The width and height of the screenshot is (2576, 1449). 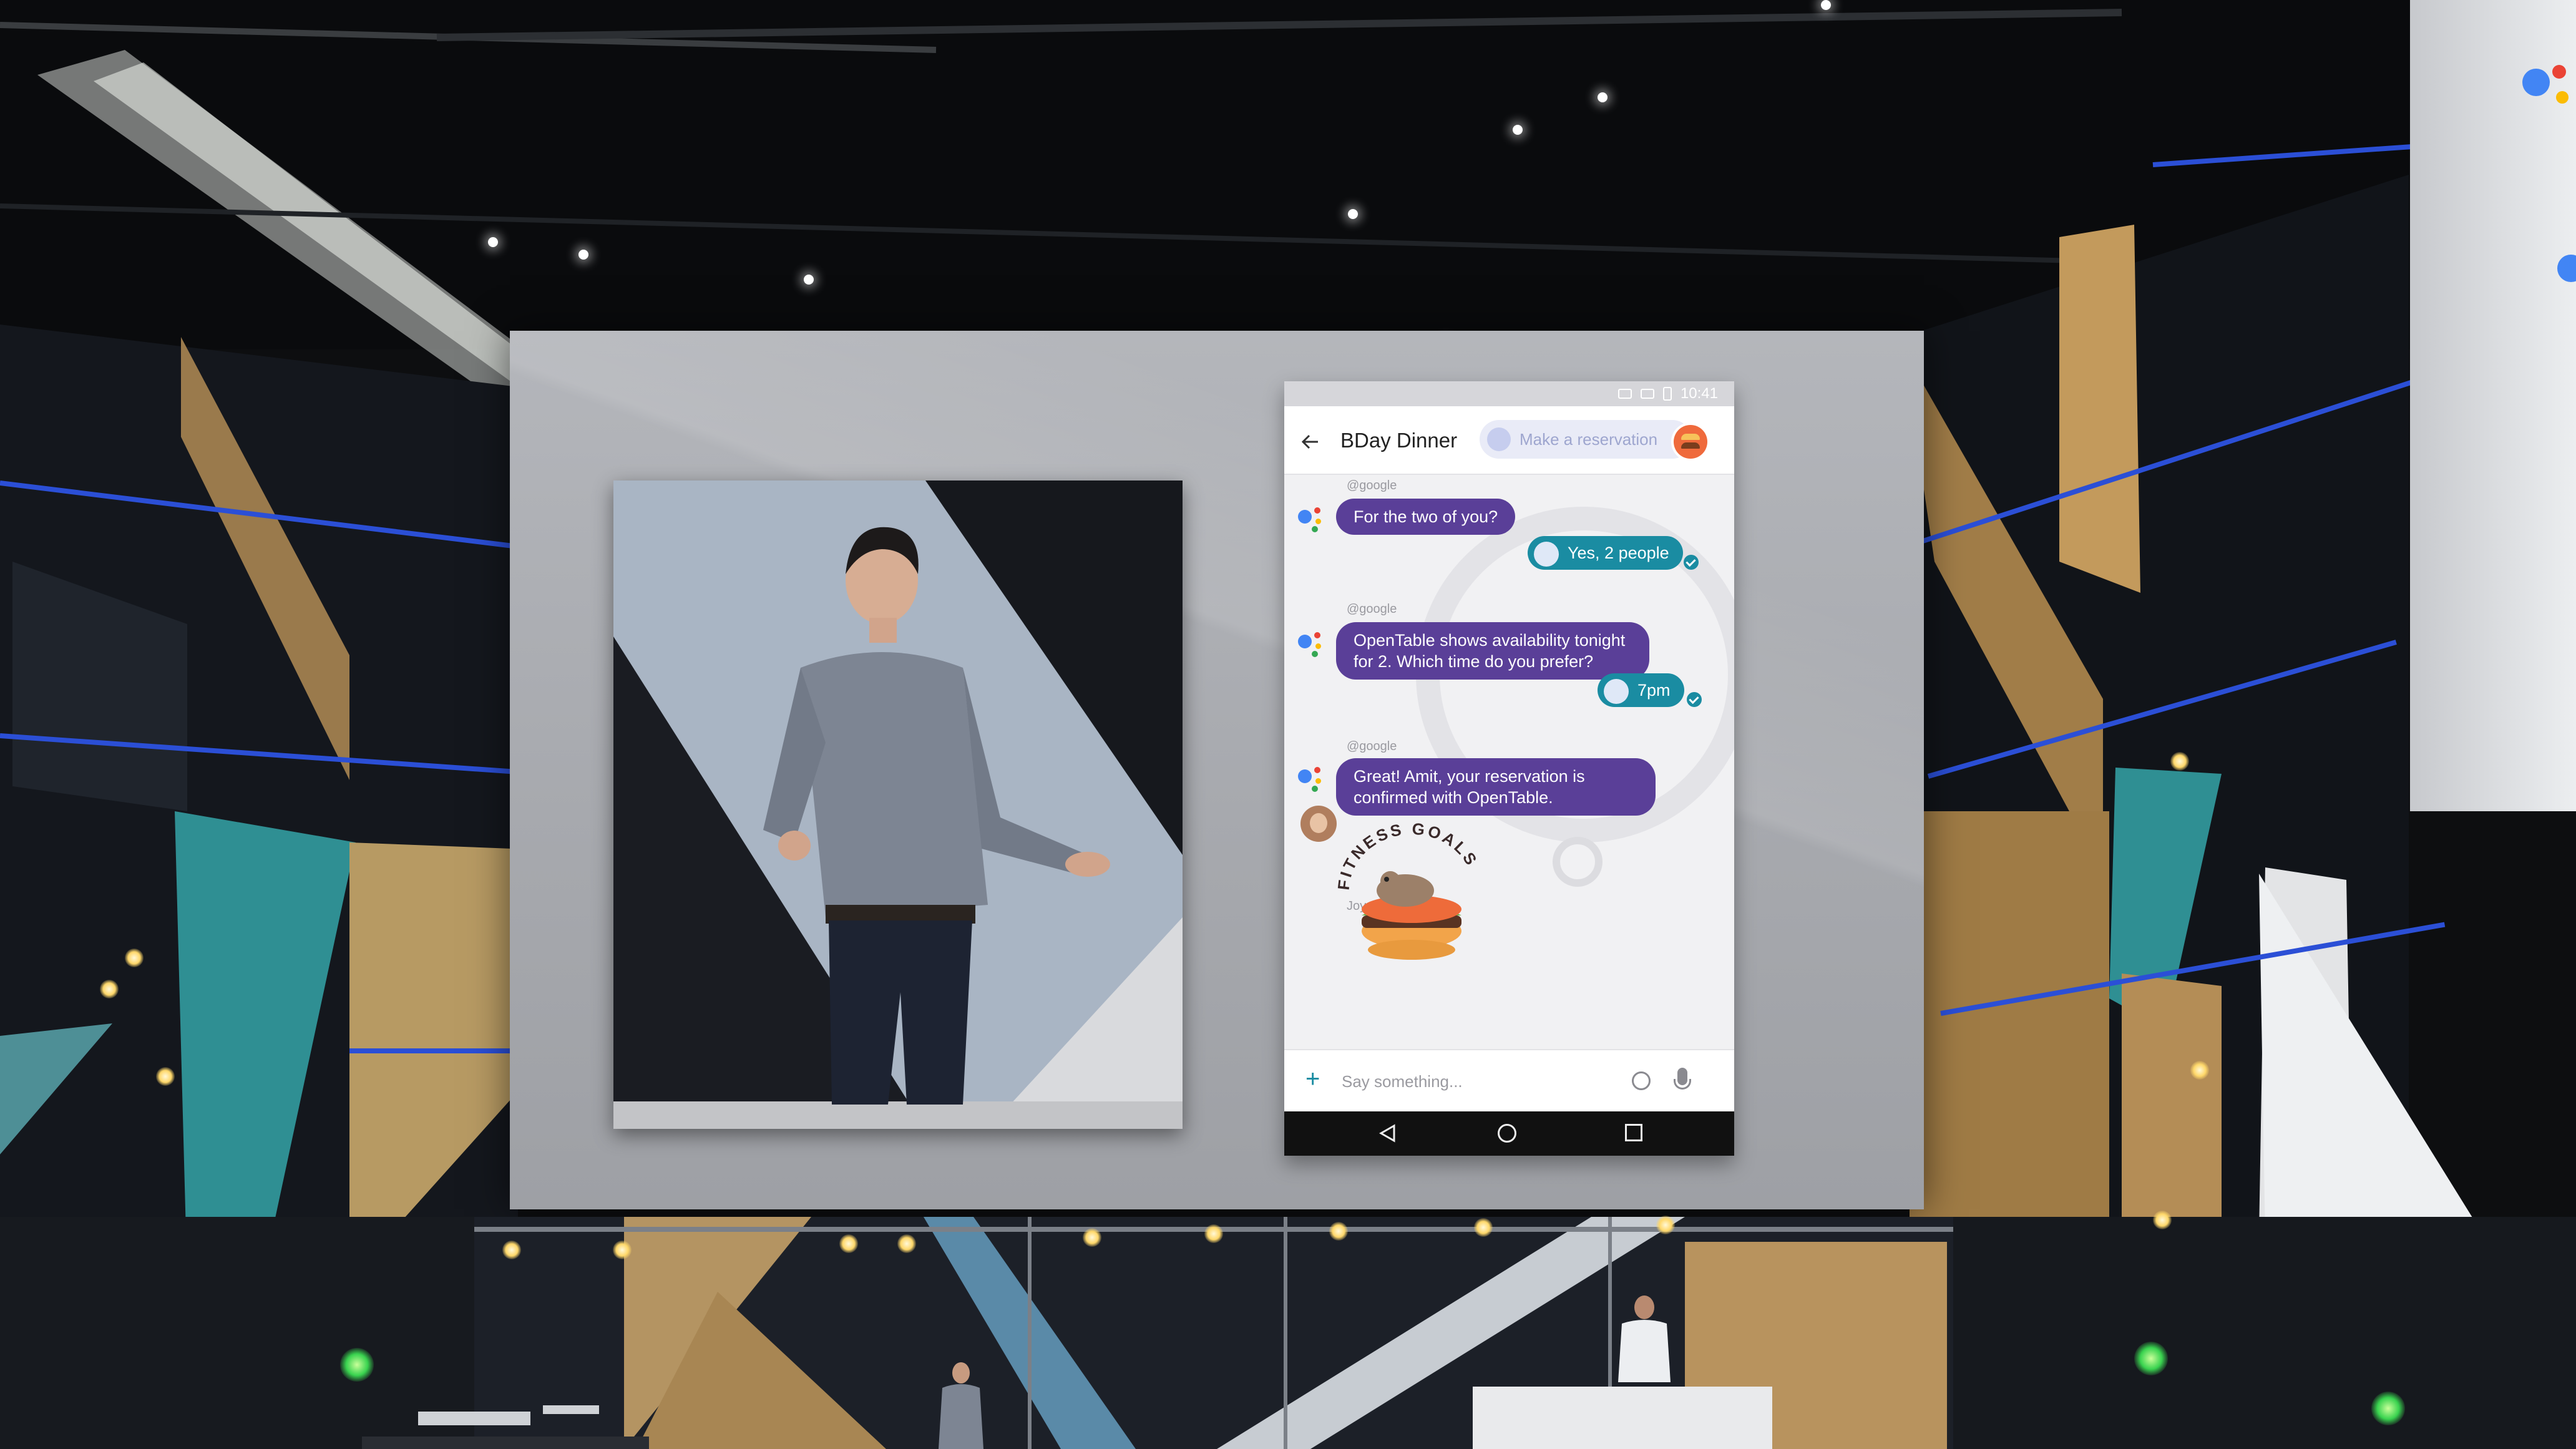 What do you see at coordinates (1699, 393) in the screenshot?
I see `status-time: 10:41` at bounding box center [1699, 393].